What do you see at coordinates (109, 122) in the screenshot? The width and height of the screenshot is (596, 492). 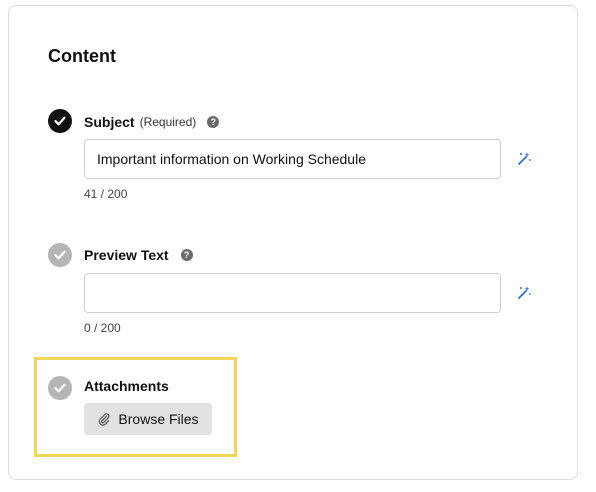 I see `subject-label: Subject` at bounding box center [109, 122].